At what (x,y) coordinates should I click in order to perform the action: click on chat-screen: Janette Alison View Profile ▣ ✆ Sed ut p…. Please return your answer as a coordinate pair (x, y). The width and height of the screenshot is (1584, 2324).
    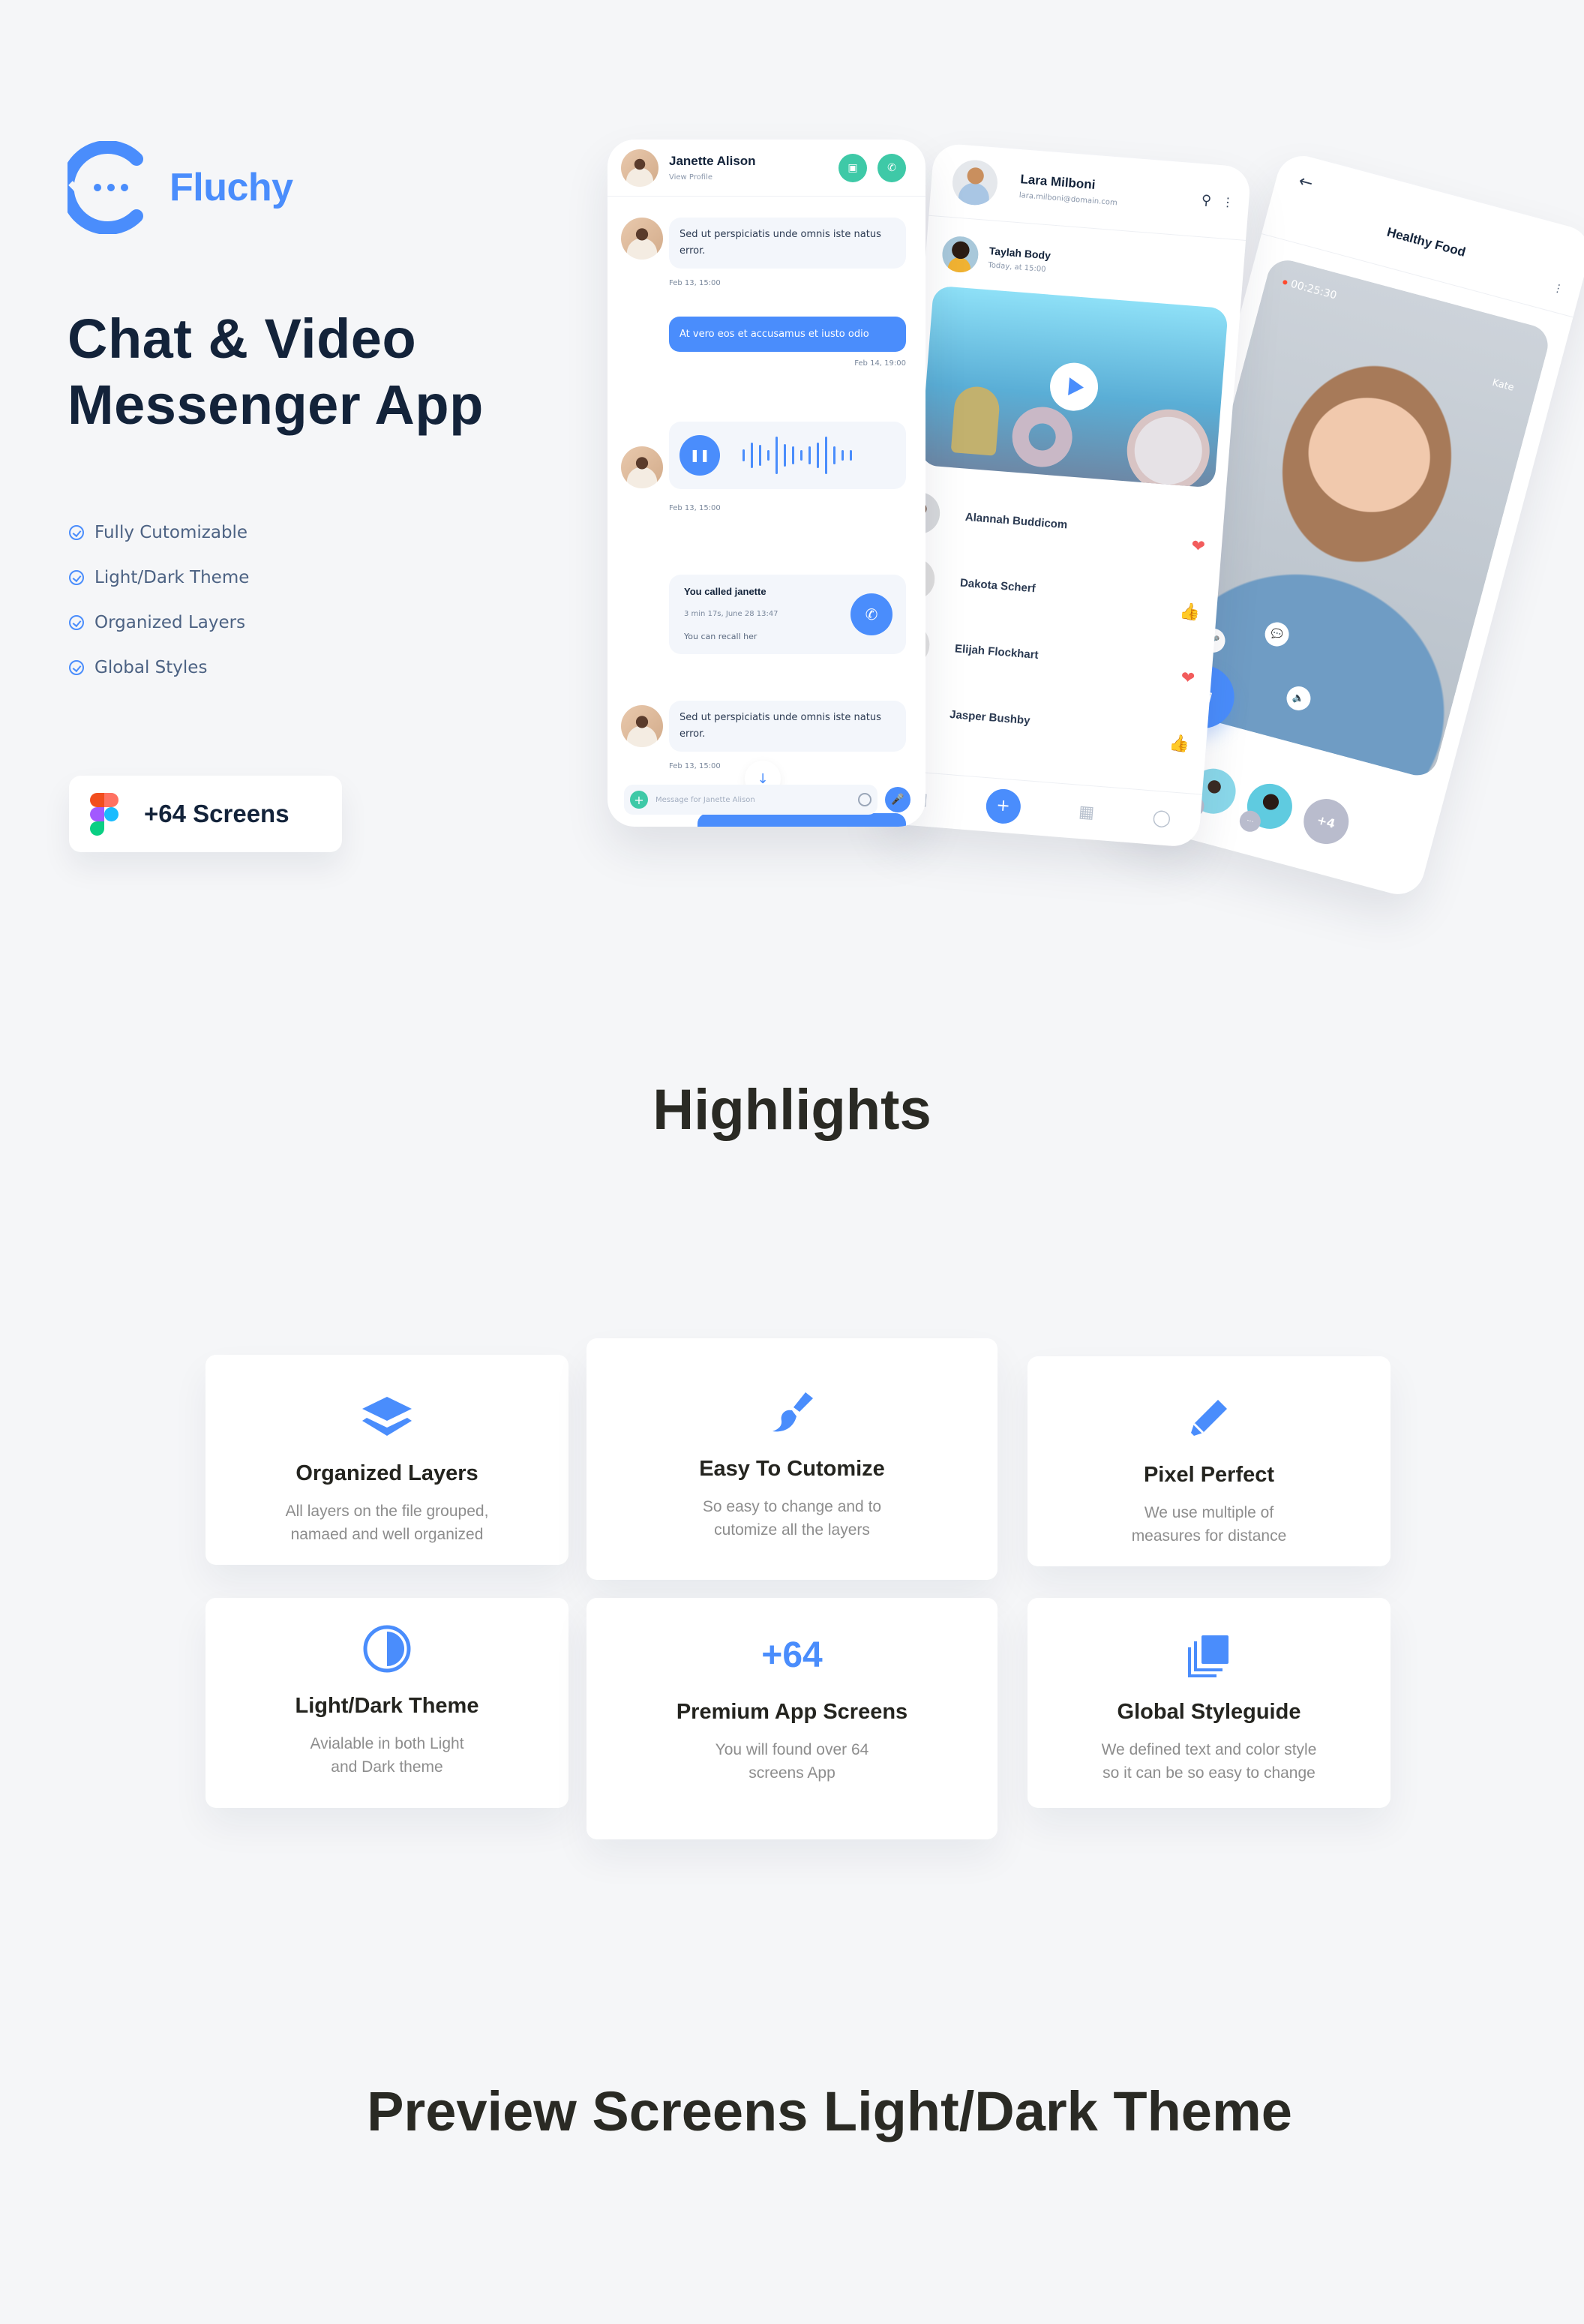
    Looking at the image, I should click on (767, 483).